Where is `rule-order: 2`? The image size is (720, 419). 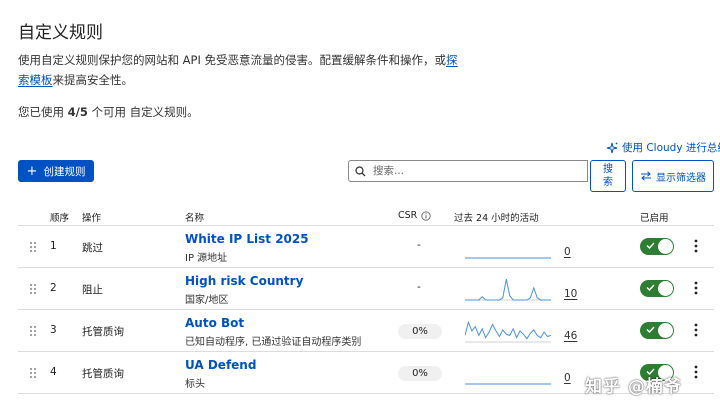
rule-order: 2 is located at coordinates (53, 288).